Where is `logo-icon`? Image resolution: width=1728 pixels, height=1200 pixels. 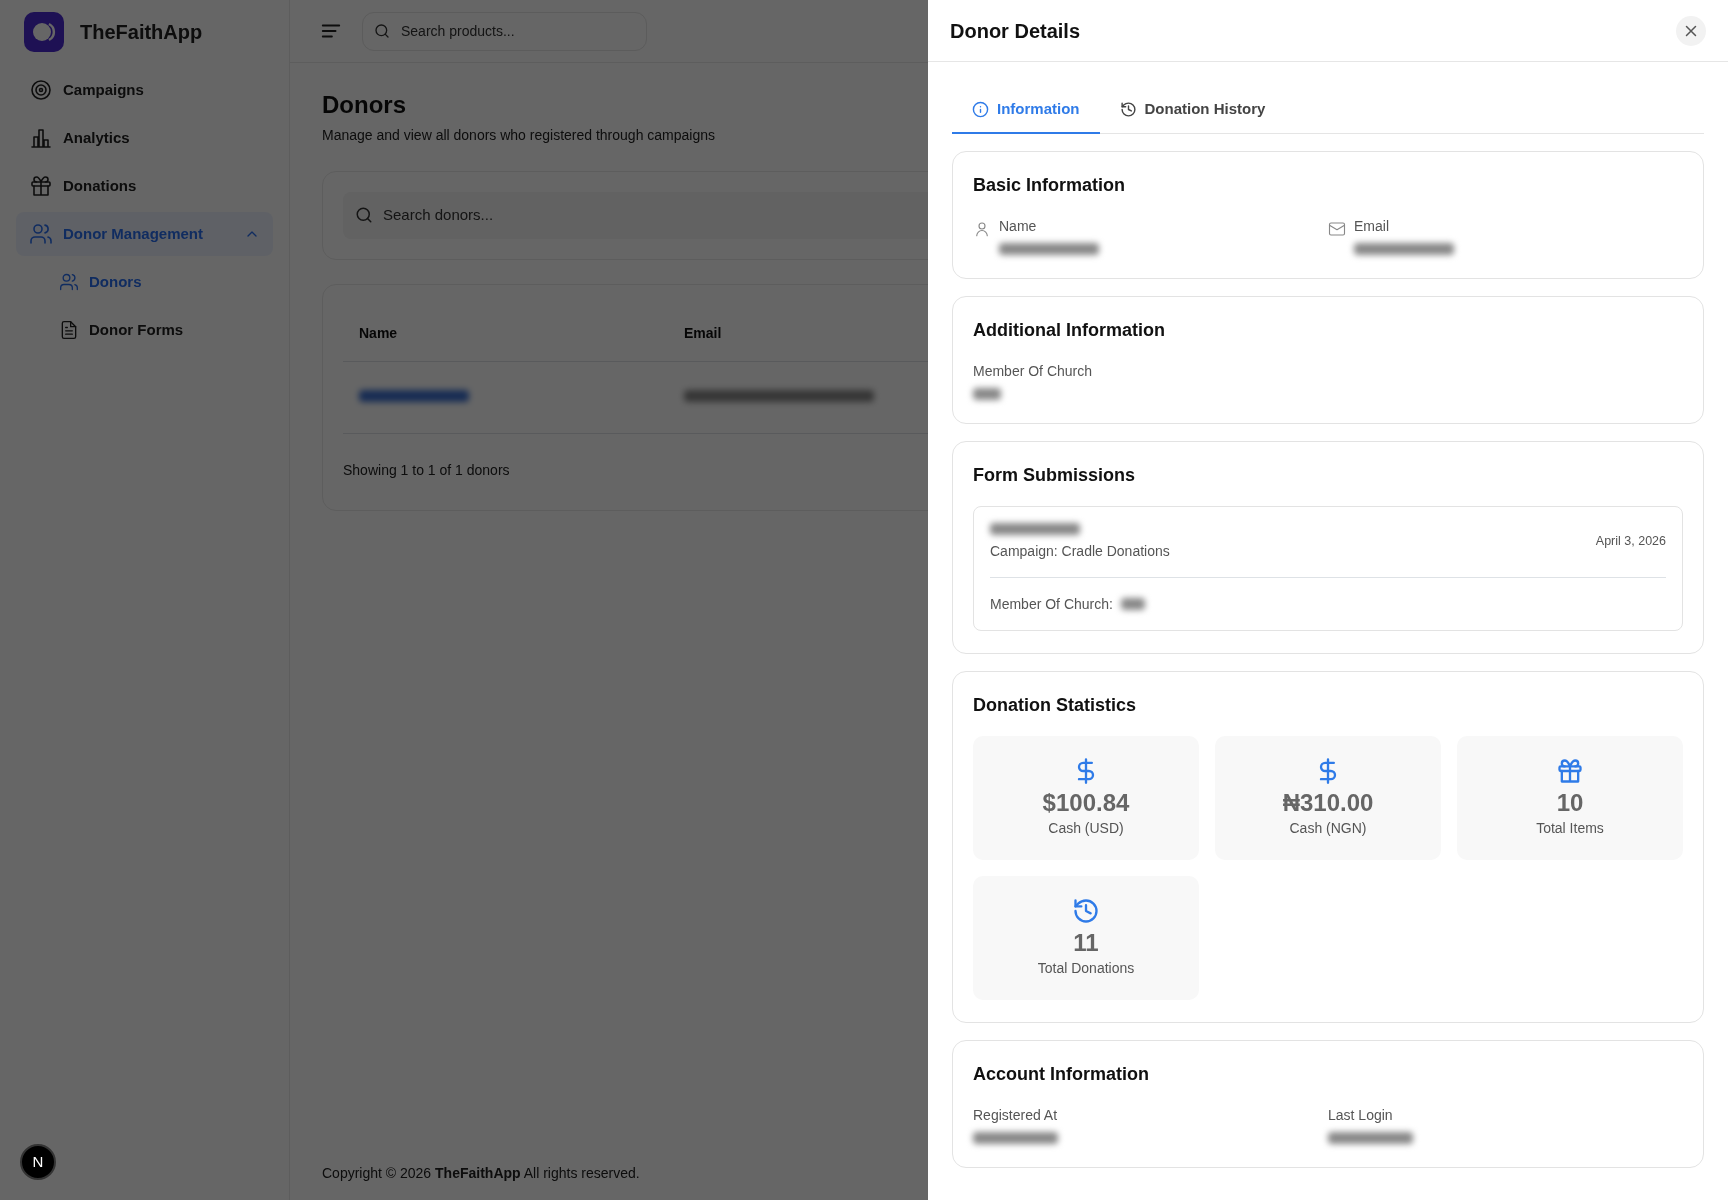 logo-icon is located at coordinates (44, 32).